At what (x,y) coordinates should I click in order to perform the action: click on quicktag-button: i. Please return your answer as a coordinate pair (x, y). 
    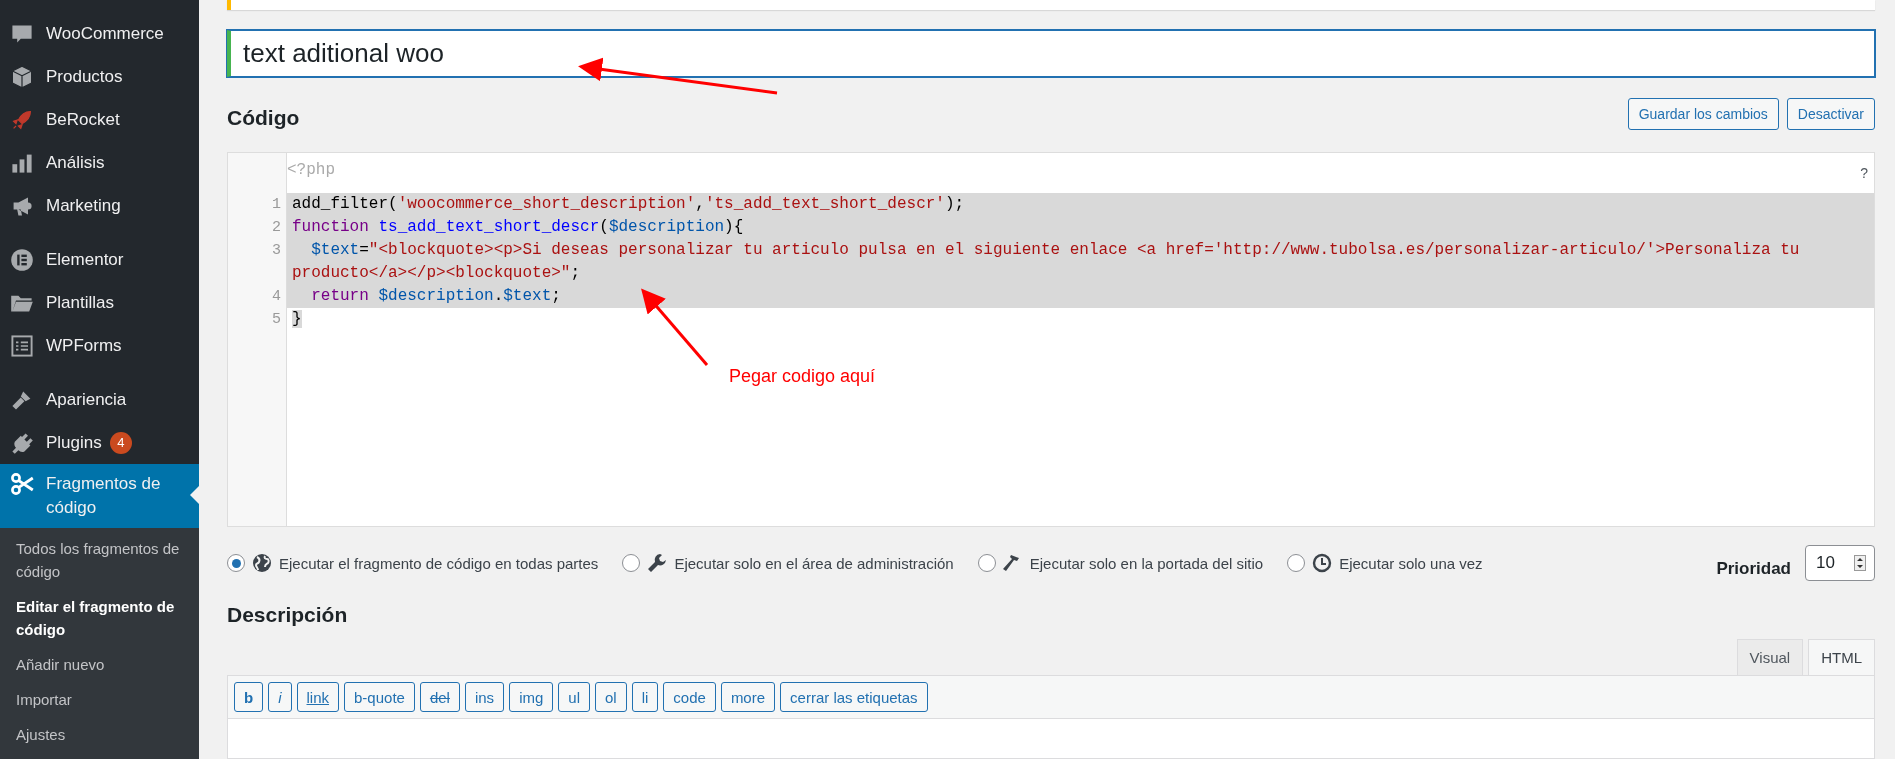
    Looking at the image, I should click on (280, 697).